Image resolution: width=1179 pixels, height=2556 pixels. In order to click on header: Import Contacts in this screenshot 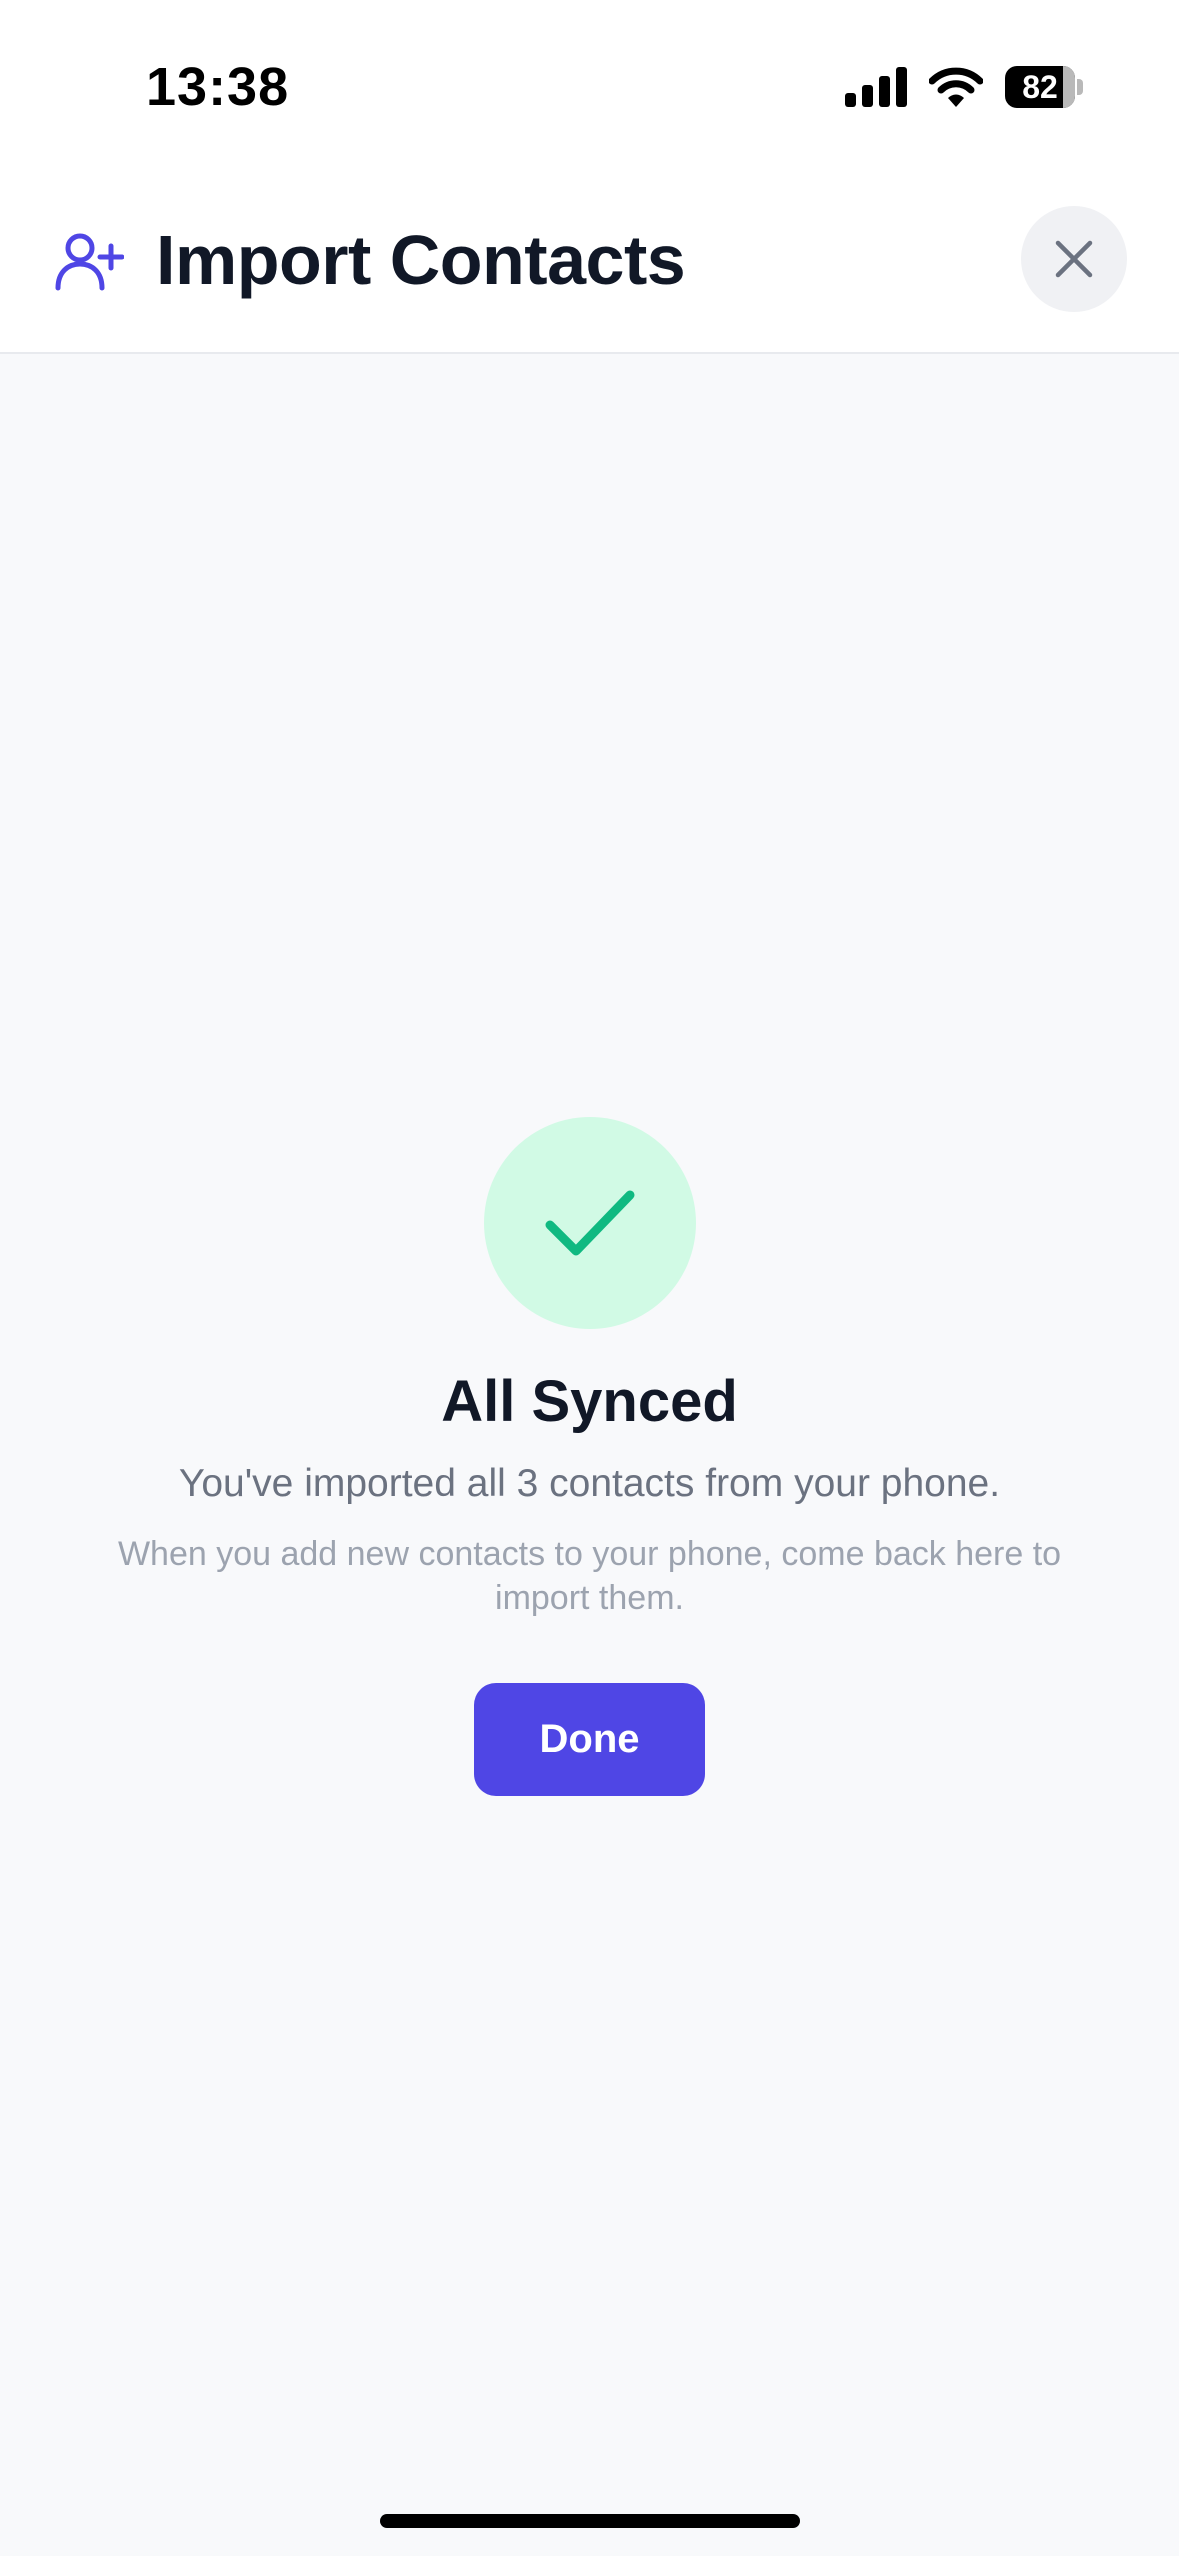, I will do `click(589, 265)`.